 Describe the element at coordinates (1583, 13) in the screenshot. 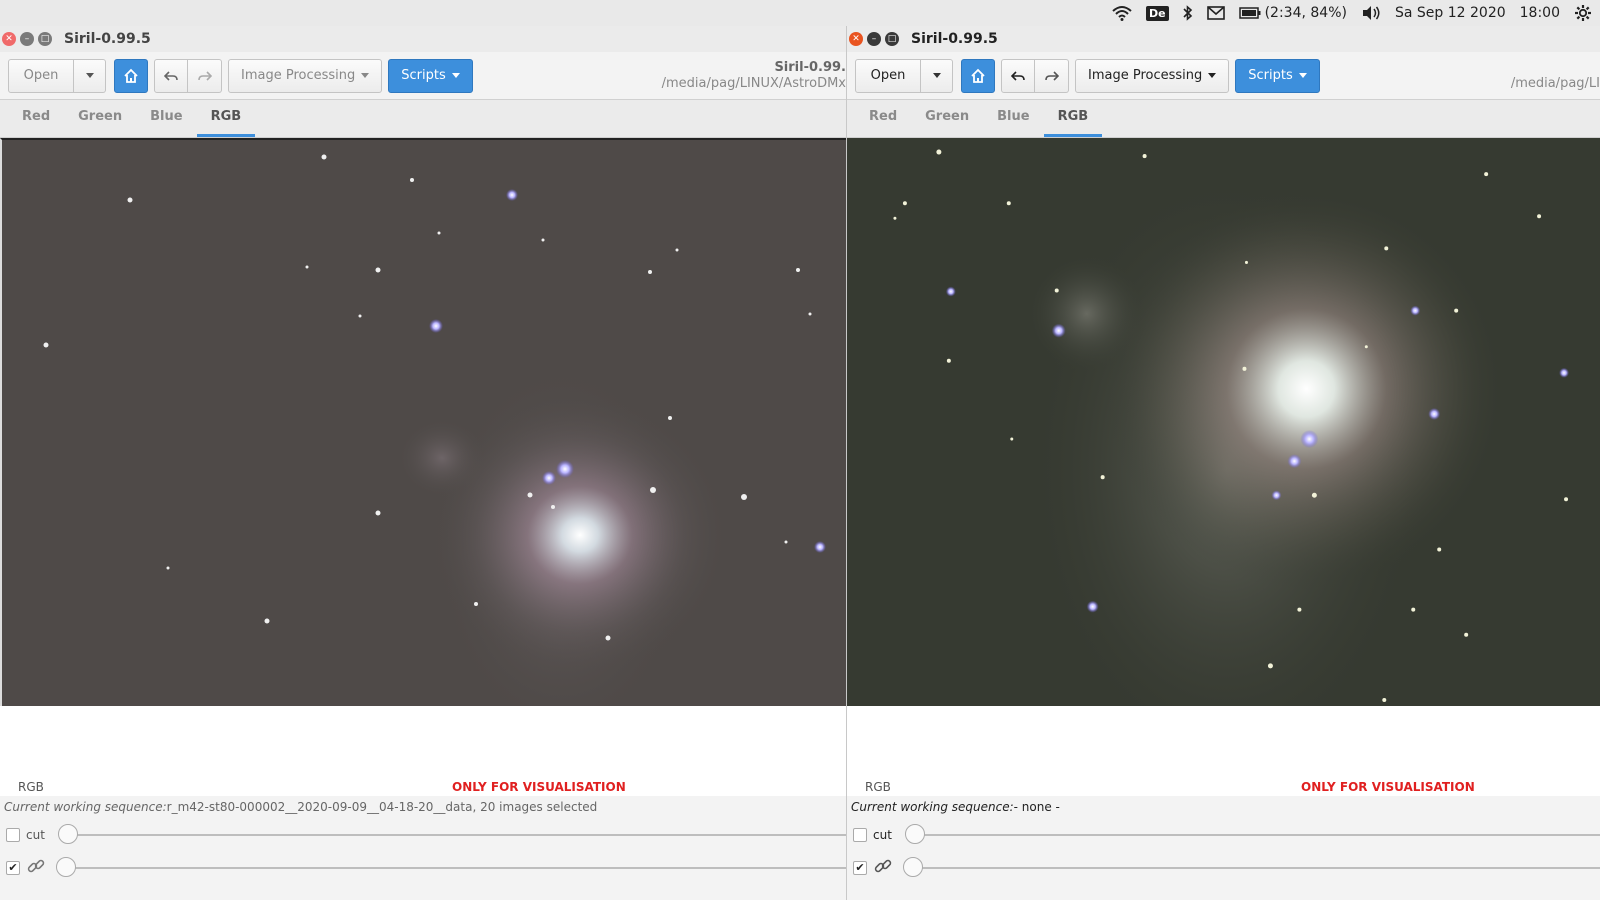

I see `settings-gear-icon` at that location.